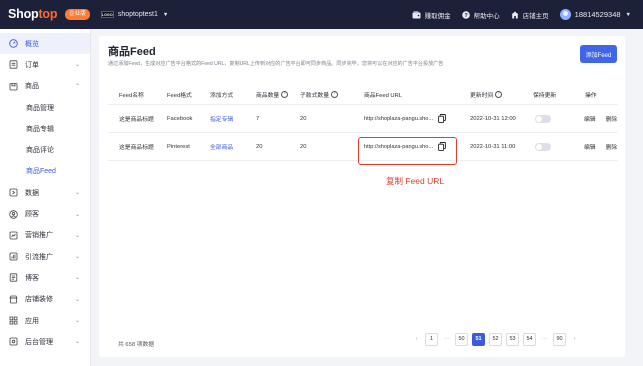  What do you see at coordinates (180, 118) in the screenshot?
I see `feed-format: Facebook` at bounding box center [180, 118].